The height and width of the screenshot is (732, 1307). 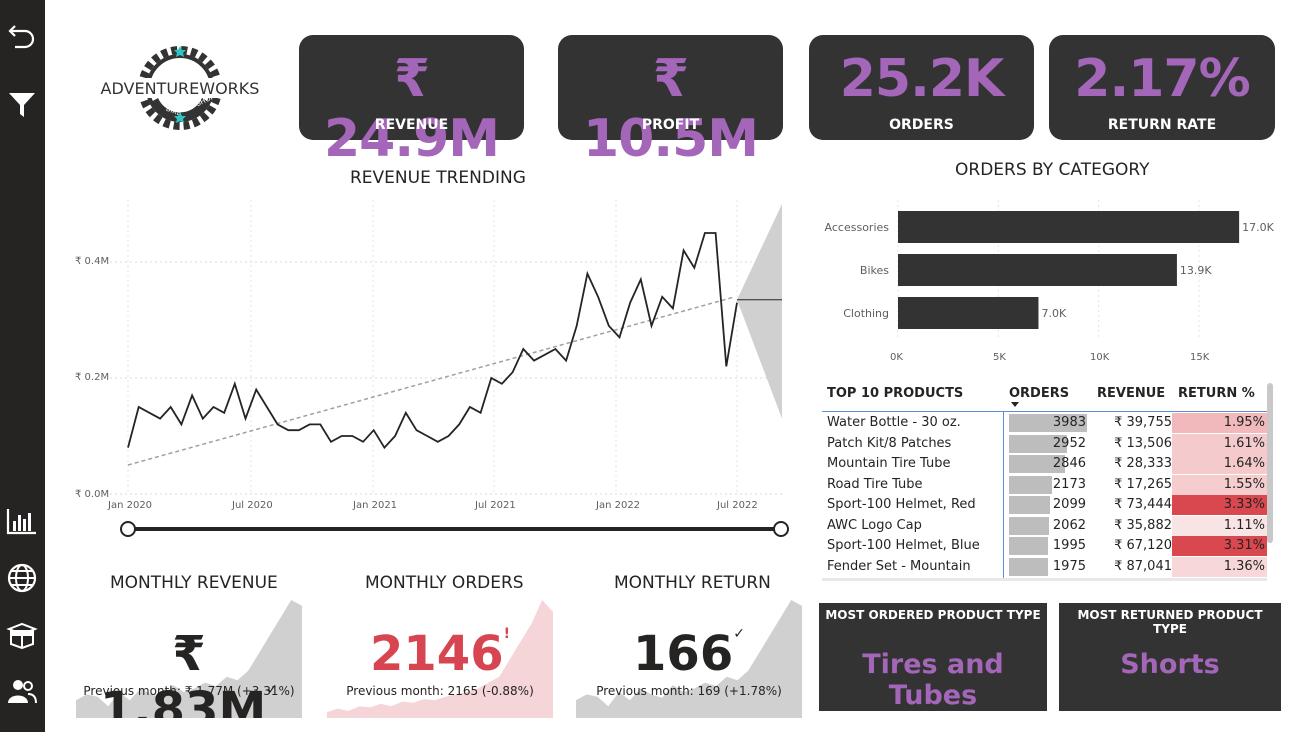 I want to click on product-name: Patch Kit/8 Patches, so click(x=889, y=443).